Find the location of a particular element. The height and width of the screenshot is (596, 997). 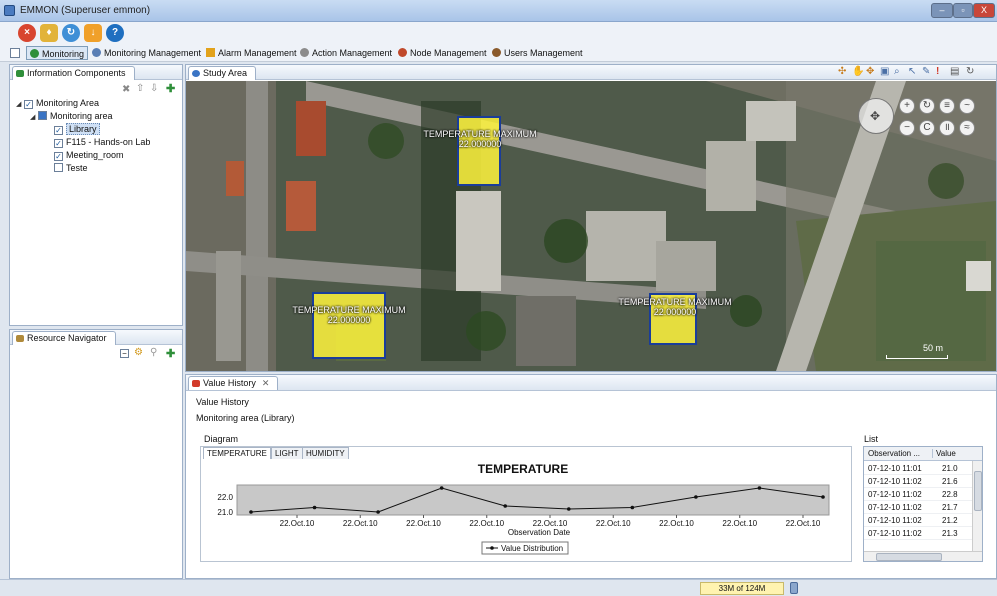

wrench-icon is located at coordinates (304, 52).